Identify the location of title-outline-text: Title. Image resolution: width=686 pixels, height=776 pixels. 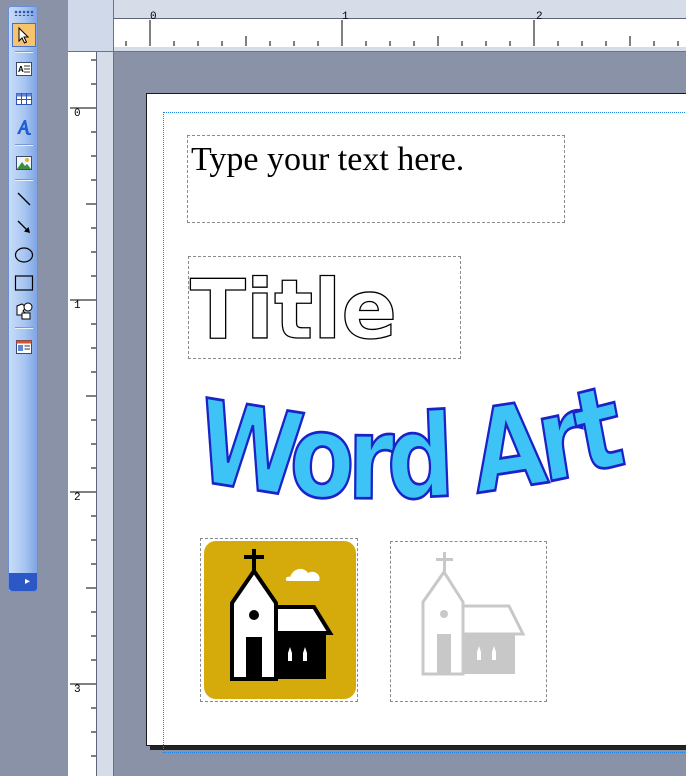
(318, 309).